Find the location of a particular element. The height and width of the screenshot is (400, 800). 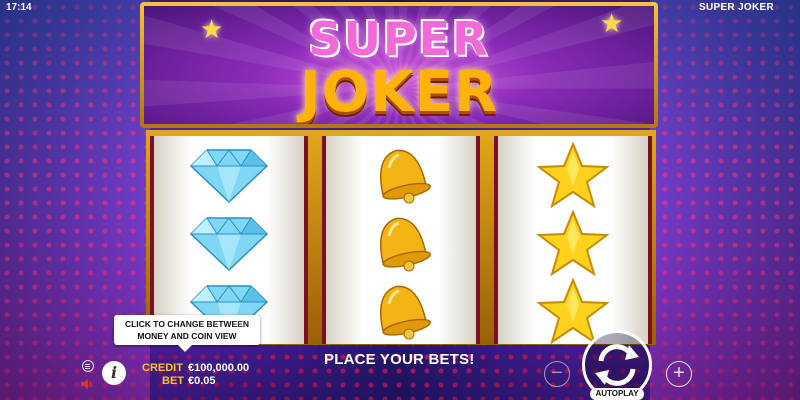

tooltip-line-1: CLICK TO CHANGE BETWEEN is located at coordinates (187, 324).